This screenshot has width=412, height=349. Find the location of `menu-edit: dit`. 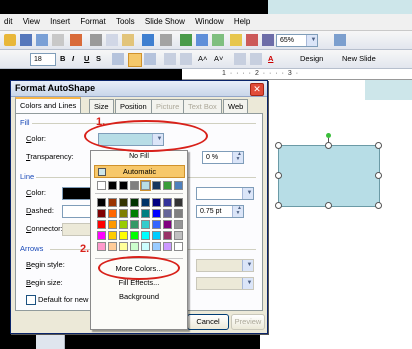

menu-edit: dit is located at coordinates (8, 22).